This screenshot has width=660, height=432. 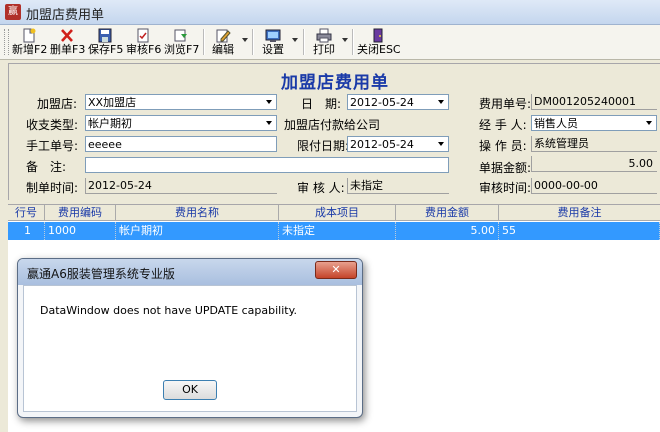 I want to click on dialog-close-icon: ✕, so click(x=336, y=270).